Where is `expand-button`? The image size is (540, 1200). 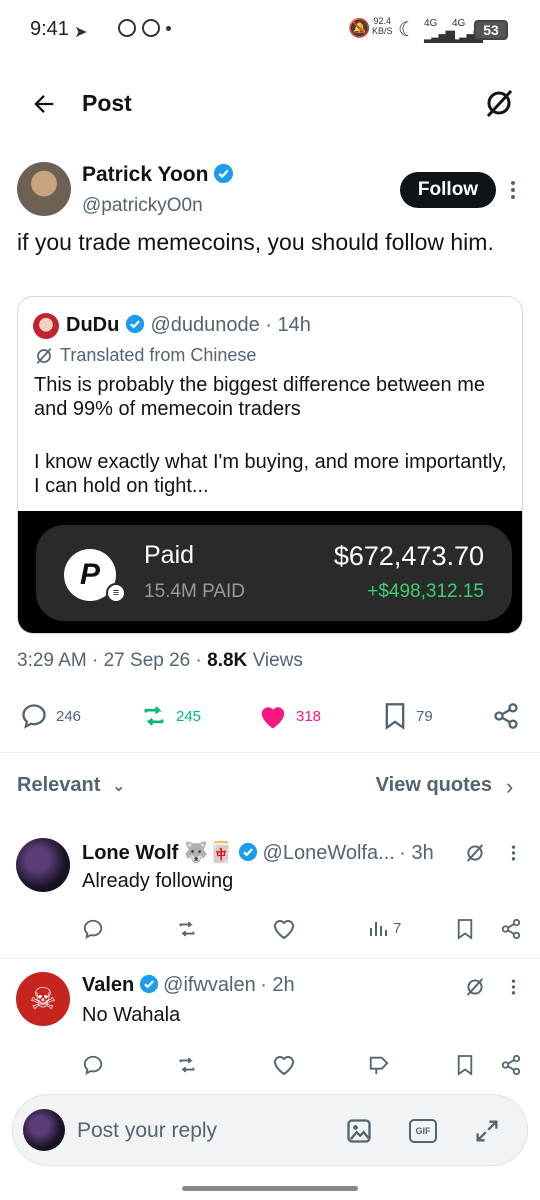
expand-button is located at coordinates (487, 1131).